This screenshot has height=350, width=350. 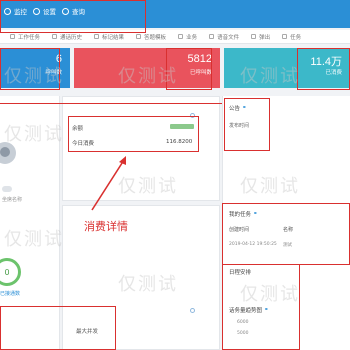 I want to click on annotation-text: 消费详情, so click(x=106, y=226).